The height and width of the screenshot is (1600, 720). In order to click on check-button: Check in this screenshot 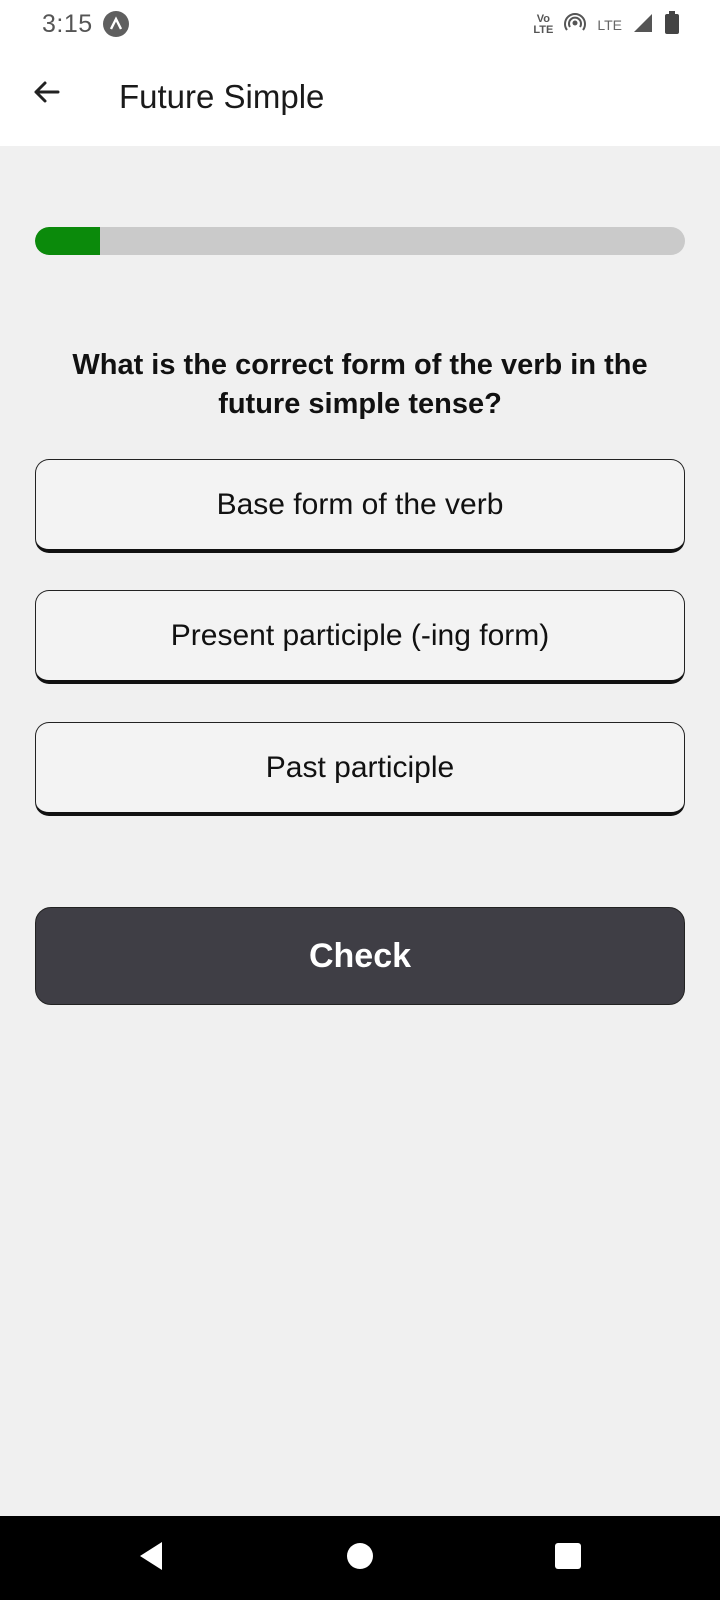, I will do `click(360, 956)`.